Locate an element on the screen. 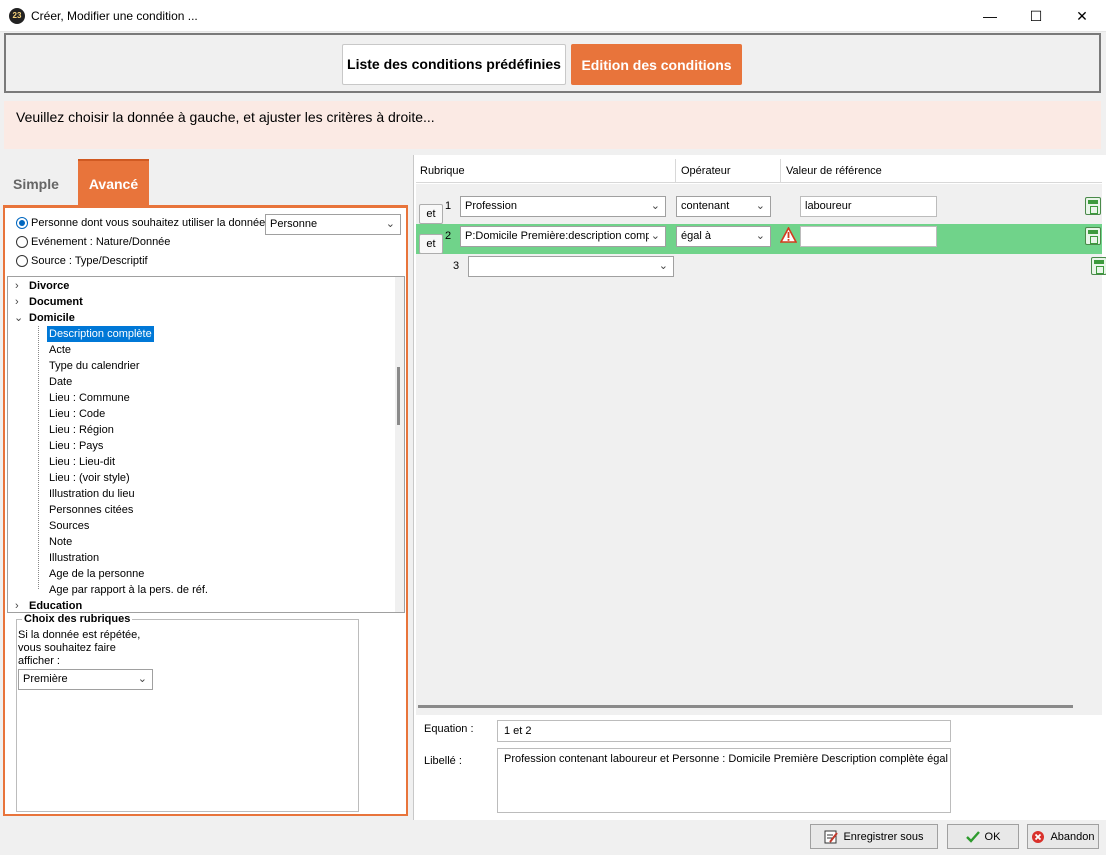  ok-button: OK is located at coordinates (983, 836).